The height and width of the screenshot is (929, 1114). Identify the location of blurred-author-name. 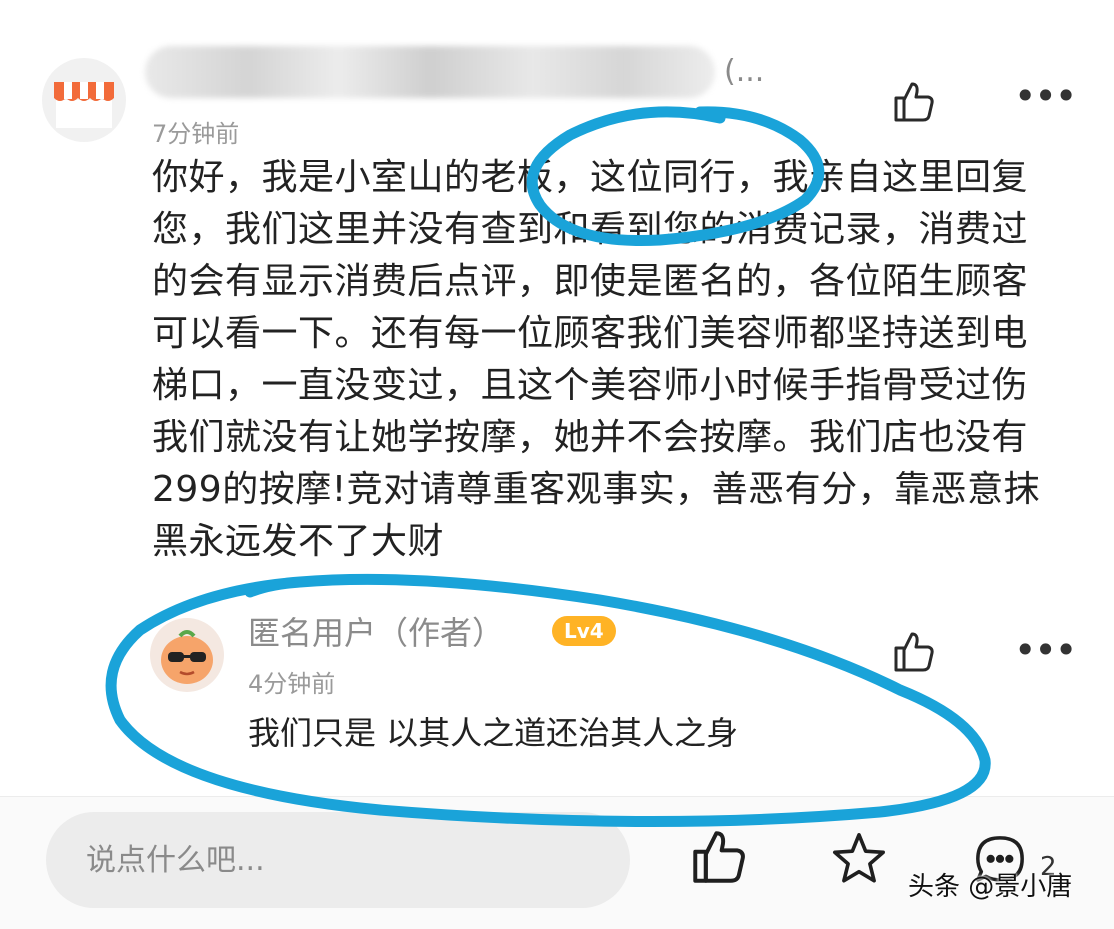
(430, 72).